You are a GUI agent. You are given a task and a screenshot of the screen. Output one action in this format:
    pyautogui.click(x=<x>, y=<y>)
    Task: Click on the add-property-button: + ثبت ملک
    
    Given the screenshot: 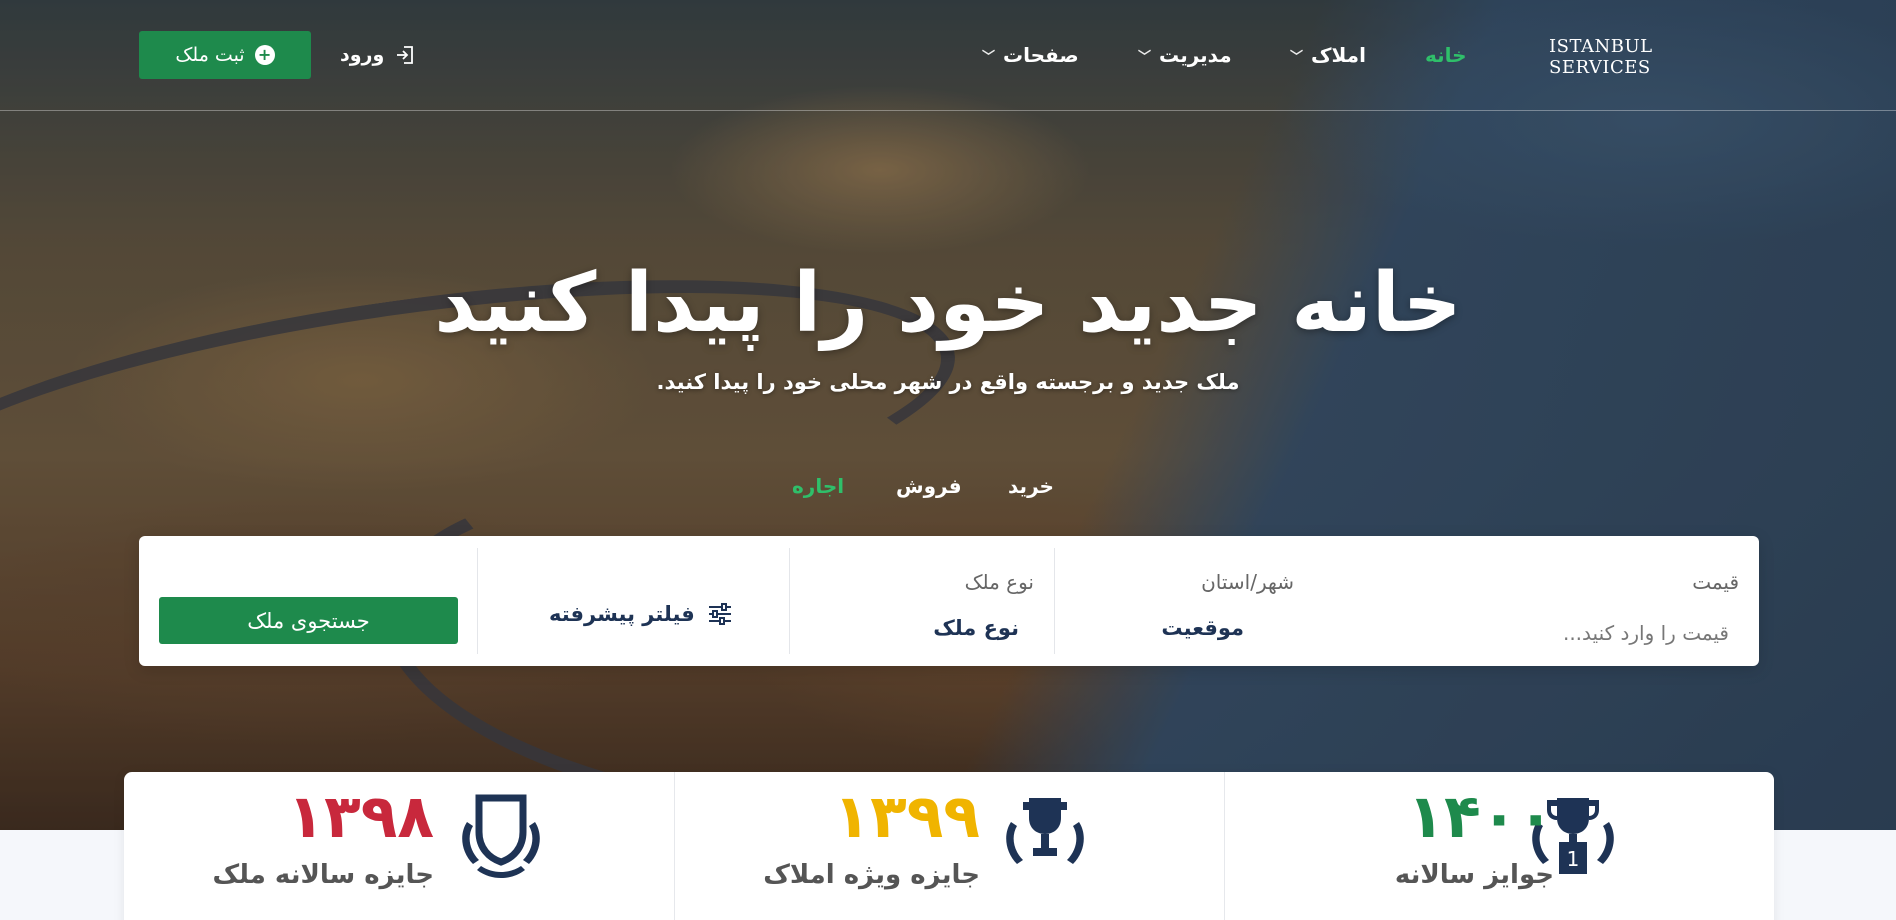 What is the action you would take?
    pyautogui.click(x=225, y=55)
    